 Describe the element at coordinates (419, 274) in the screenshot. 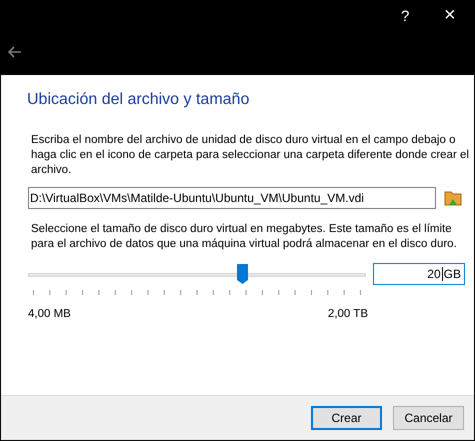

I see `size-field: 20 GB` at that location.